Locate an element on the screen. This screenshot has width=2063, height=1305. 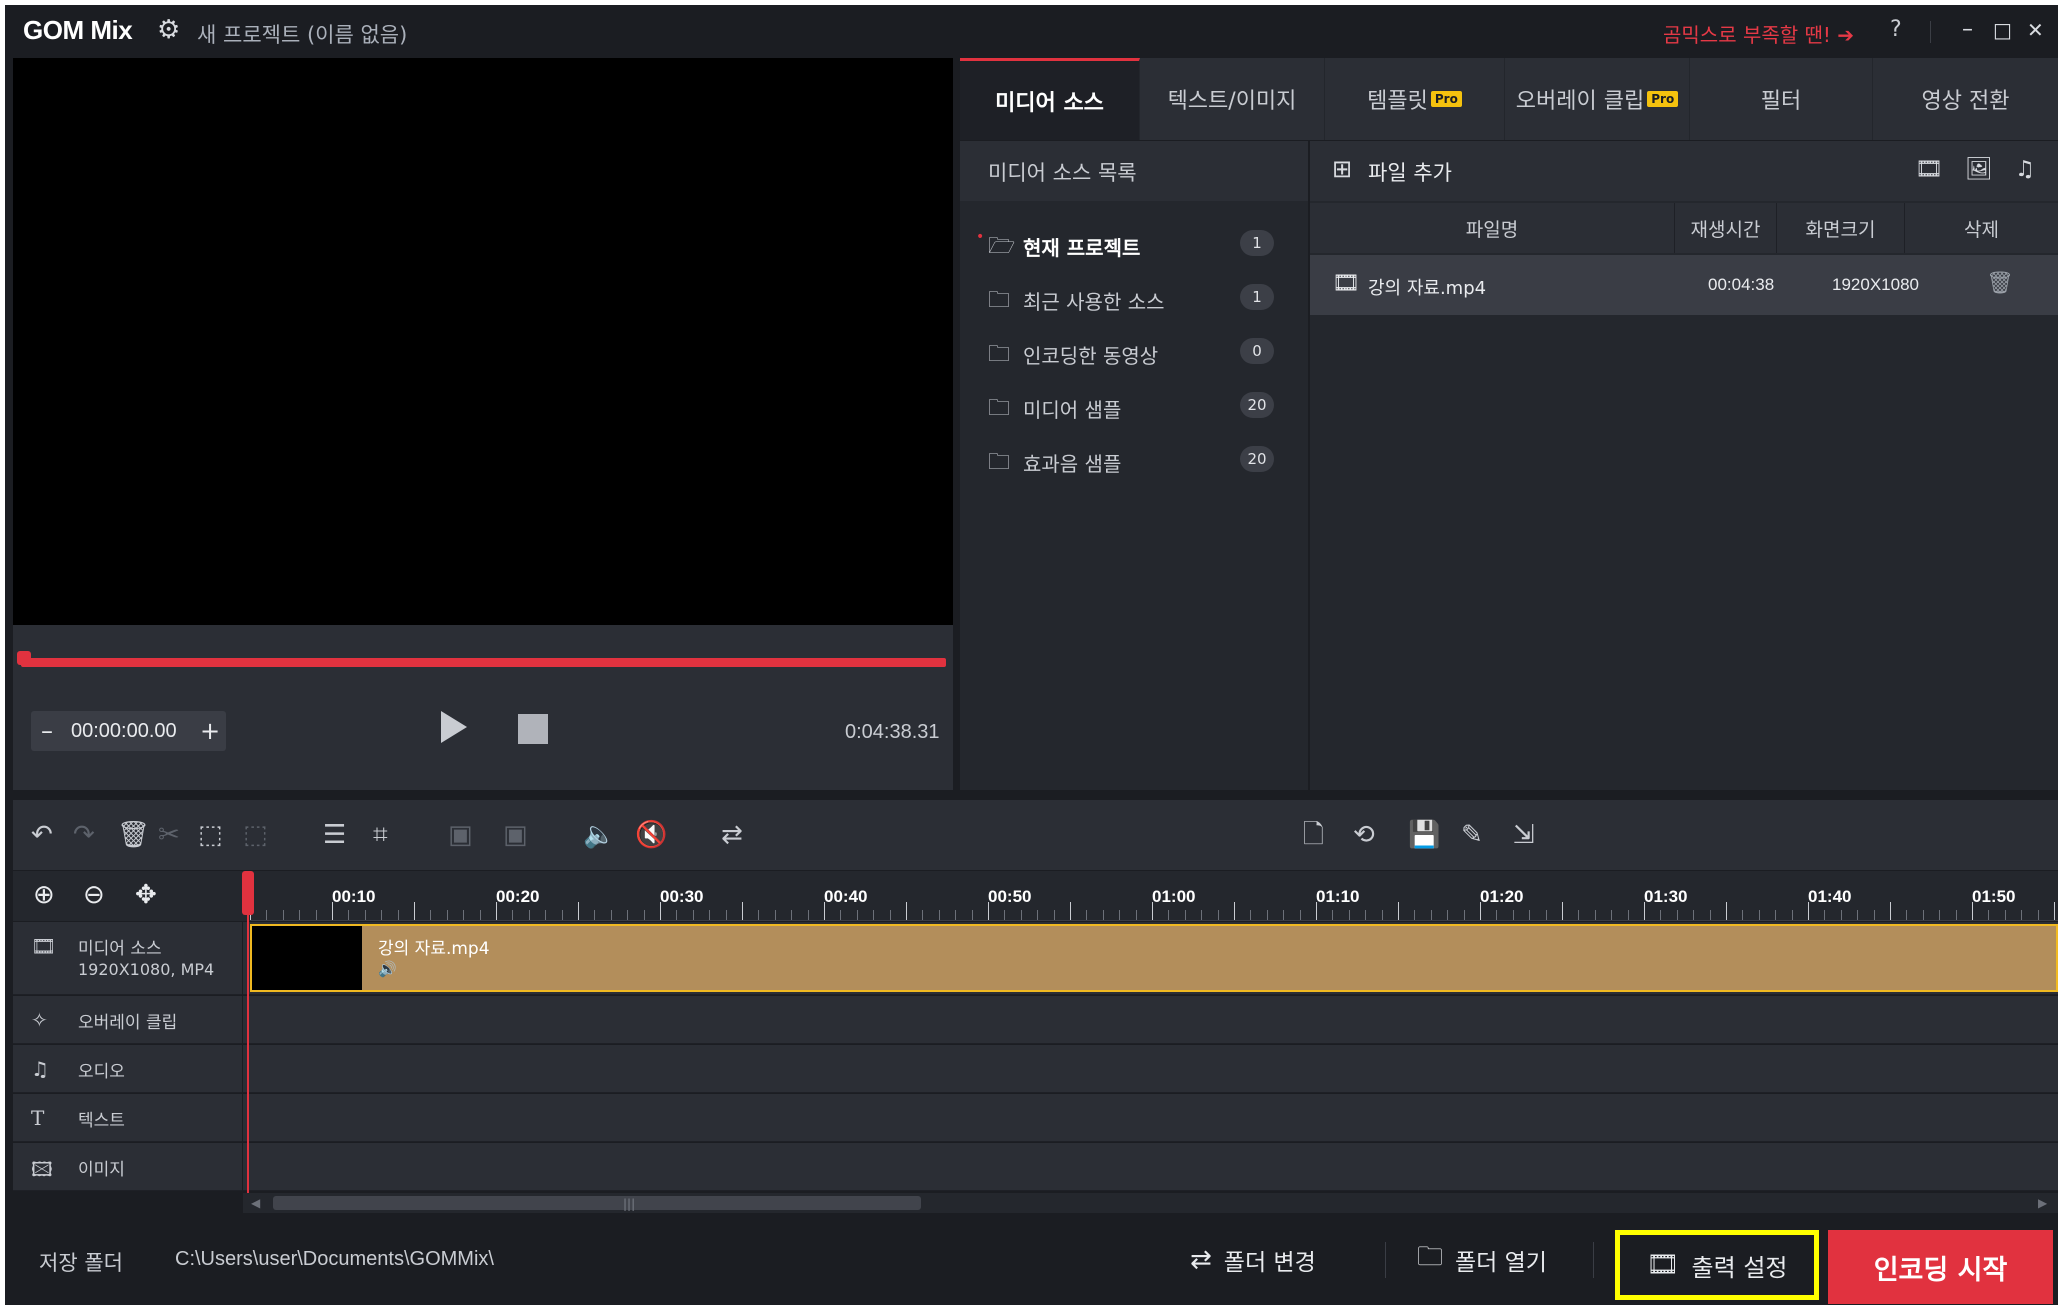
bottom-separator is located at coordinates (1385, 1260).